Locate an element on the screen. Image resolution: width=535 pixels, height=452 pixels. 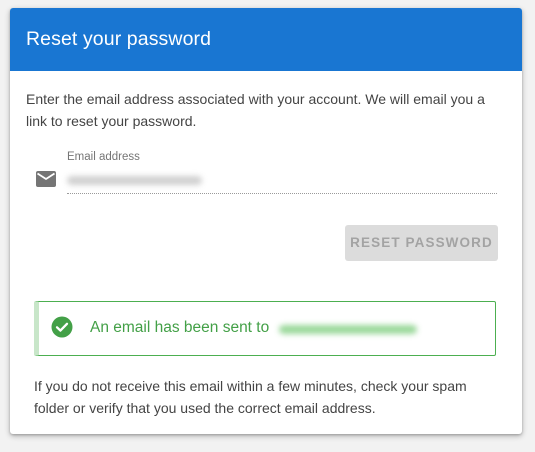
dialog-title: Reset your password is located at coordinates (119, 39).